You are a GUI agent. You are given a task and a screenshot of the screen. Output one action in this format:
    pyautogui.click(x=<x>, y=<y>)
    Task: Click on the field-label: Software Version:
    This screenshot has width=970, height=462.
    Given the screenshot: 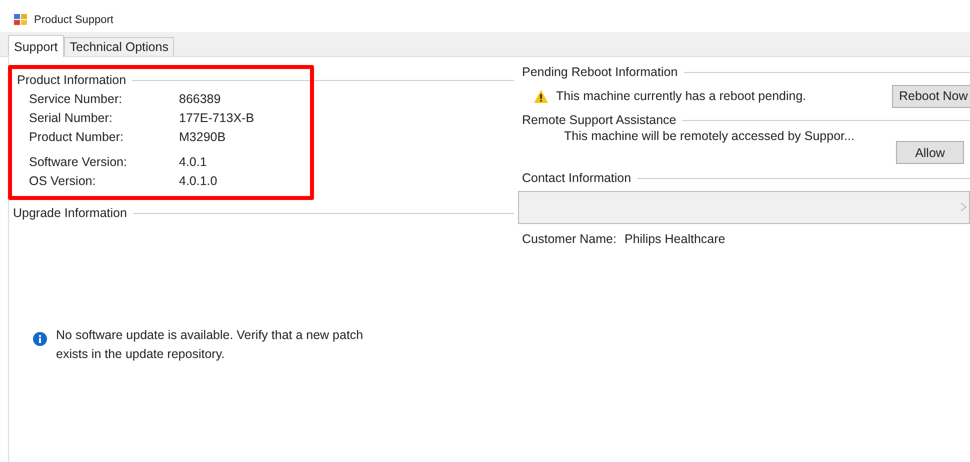 What is the action you would take?
    pyautogui.click(x=78, y=161)
    